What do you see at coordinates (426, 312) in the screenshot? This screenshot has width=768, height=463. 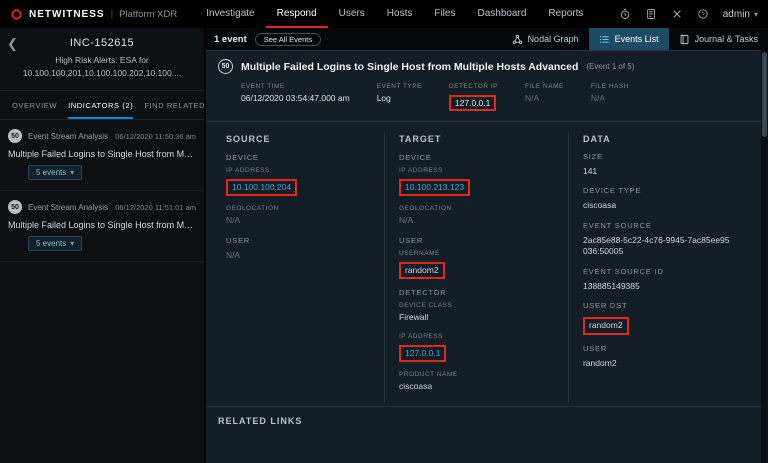 I see `detector-device-class-field: DEVICE CLASS Firewall` at bounding box center [426, 312].